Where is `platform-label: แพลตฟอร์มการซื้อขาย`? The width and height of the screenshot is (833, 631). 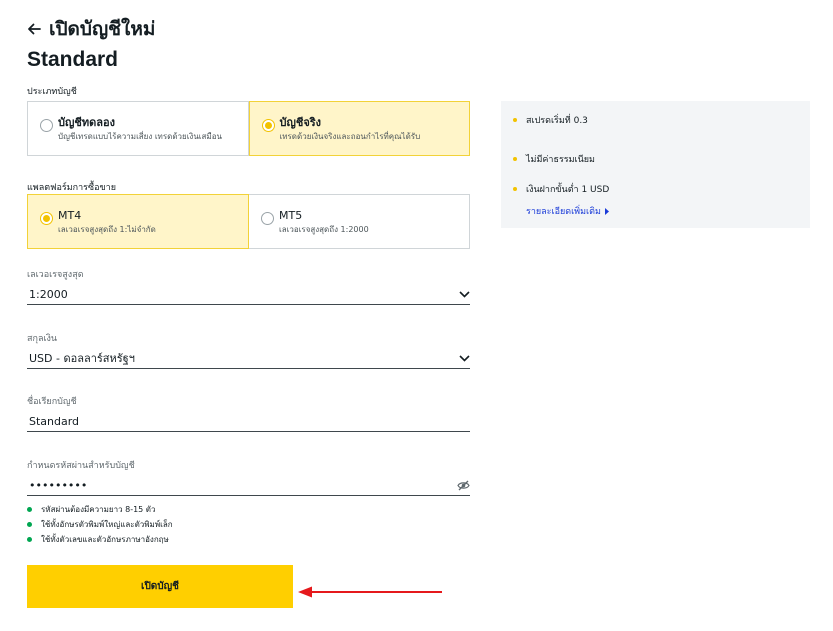
platform-label: แพลตฟอร์มการซื้อขาย is located at coordinates (71, 188).